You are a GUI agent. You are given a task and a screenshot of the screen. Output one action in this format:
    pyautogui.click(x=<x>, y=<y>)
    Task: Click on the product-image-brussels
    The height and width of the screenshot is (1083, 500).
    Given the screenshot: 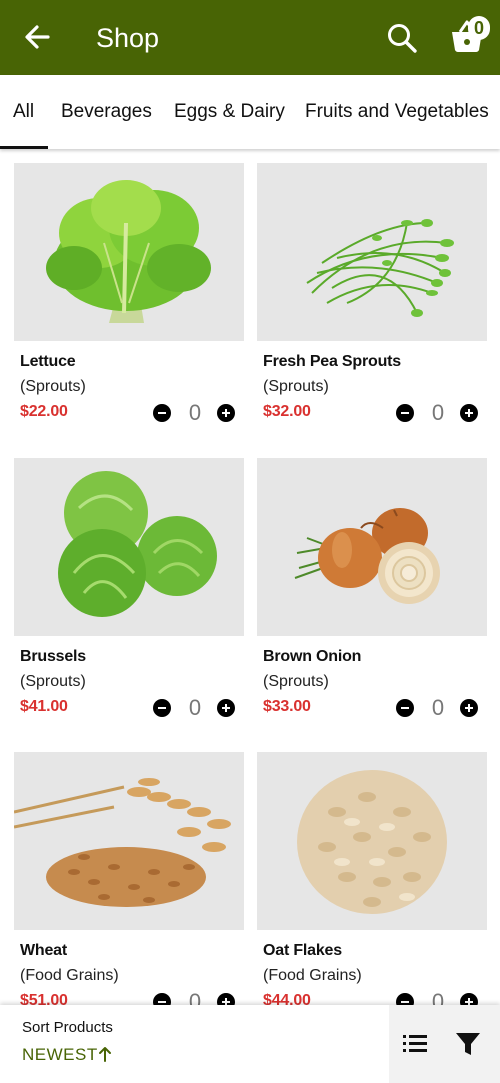 What is the action you would take?
    pyautogui.click(x=129, y=547)
    